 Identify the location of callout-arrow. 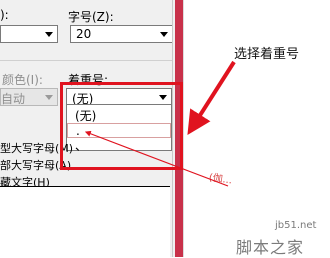
(211, 98).